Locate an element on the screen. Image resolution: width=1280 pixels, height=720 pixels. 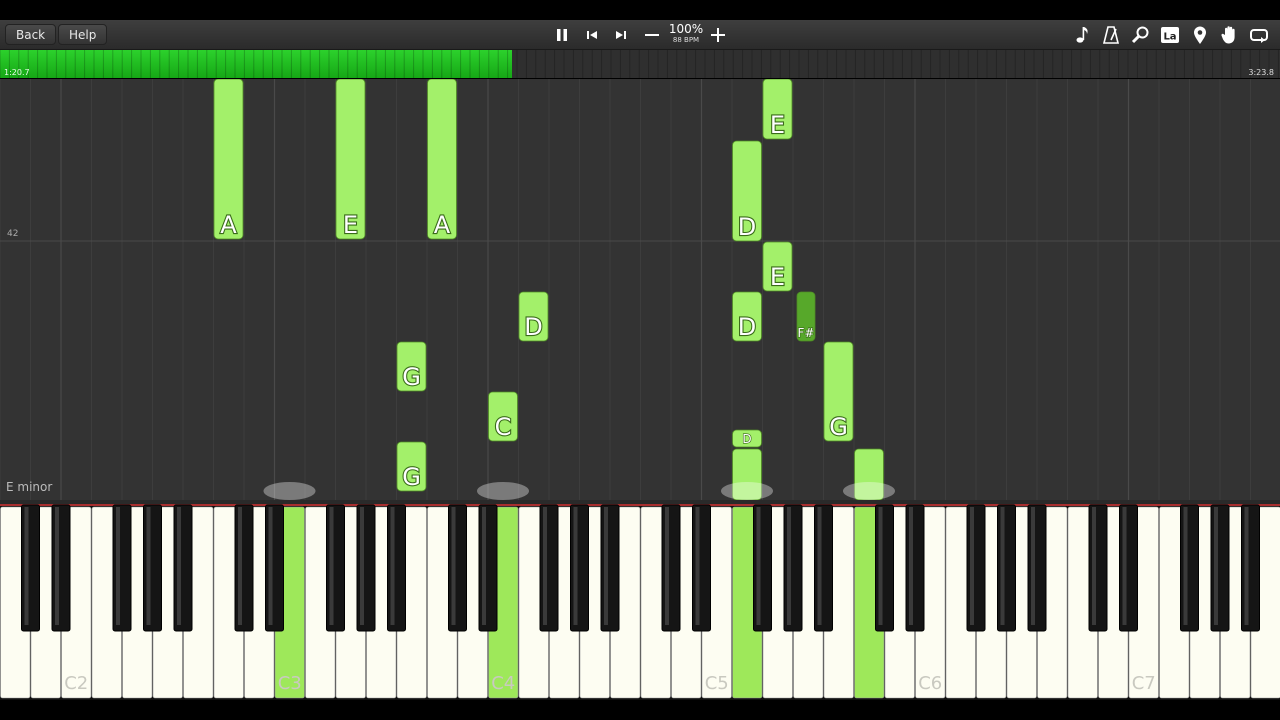
minus-icon is located at coordinates (652, 35).